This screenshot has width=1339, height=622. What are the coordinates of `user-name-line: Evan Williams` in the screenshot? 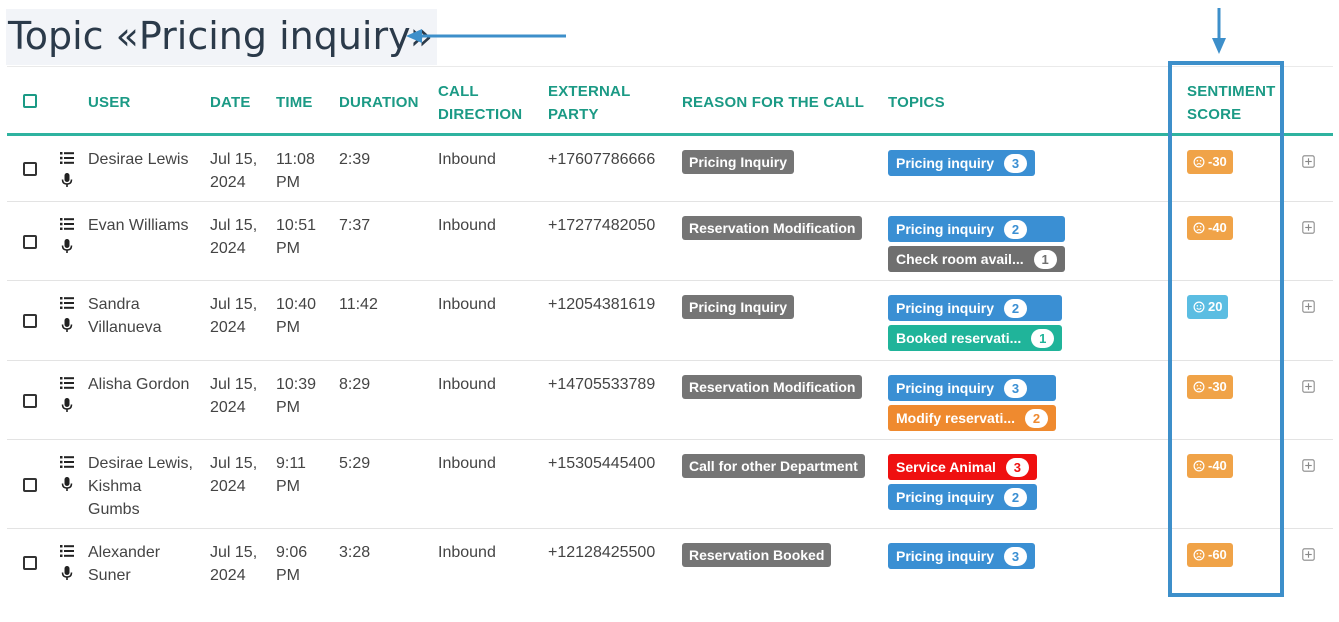 It's located at (138, 225).